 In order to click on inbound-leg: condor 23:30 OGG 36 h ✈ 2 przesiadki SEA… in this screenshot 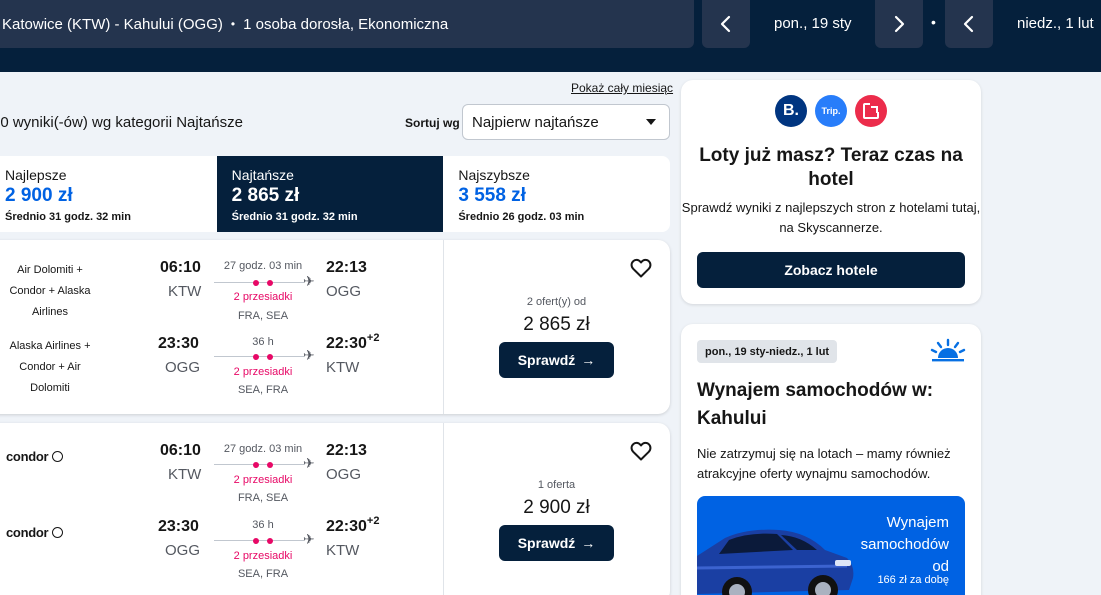, I will do `click(221, 555)`.